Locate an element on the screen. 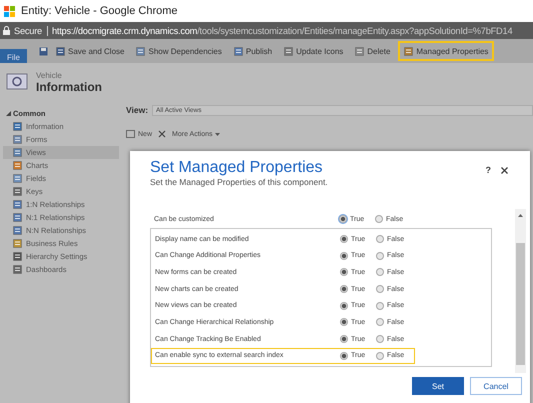 The height and width of the screenshot is (403, 533). caret-icon is located at coordinates (217, 134).